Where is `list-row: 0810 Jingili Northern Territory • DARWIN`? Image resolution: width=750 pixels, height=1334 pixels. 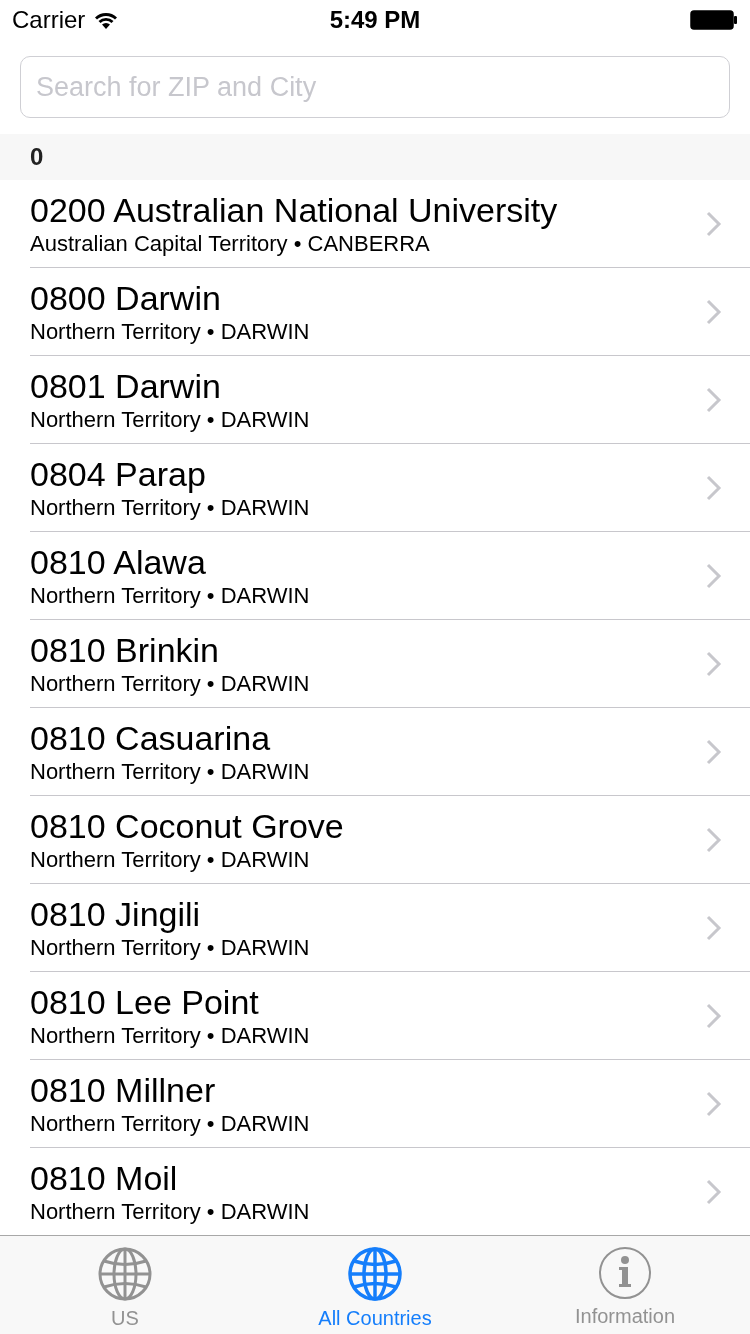
list-row: 0810 Jingili Northern Territory • DARWIN is located at coordinates (375, 928).